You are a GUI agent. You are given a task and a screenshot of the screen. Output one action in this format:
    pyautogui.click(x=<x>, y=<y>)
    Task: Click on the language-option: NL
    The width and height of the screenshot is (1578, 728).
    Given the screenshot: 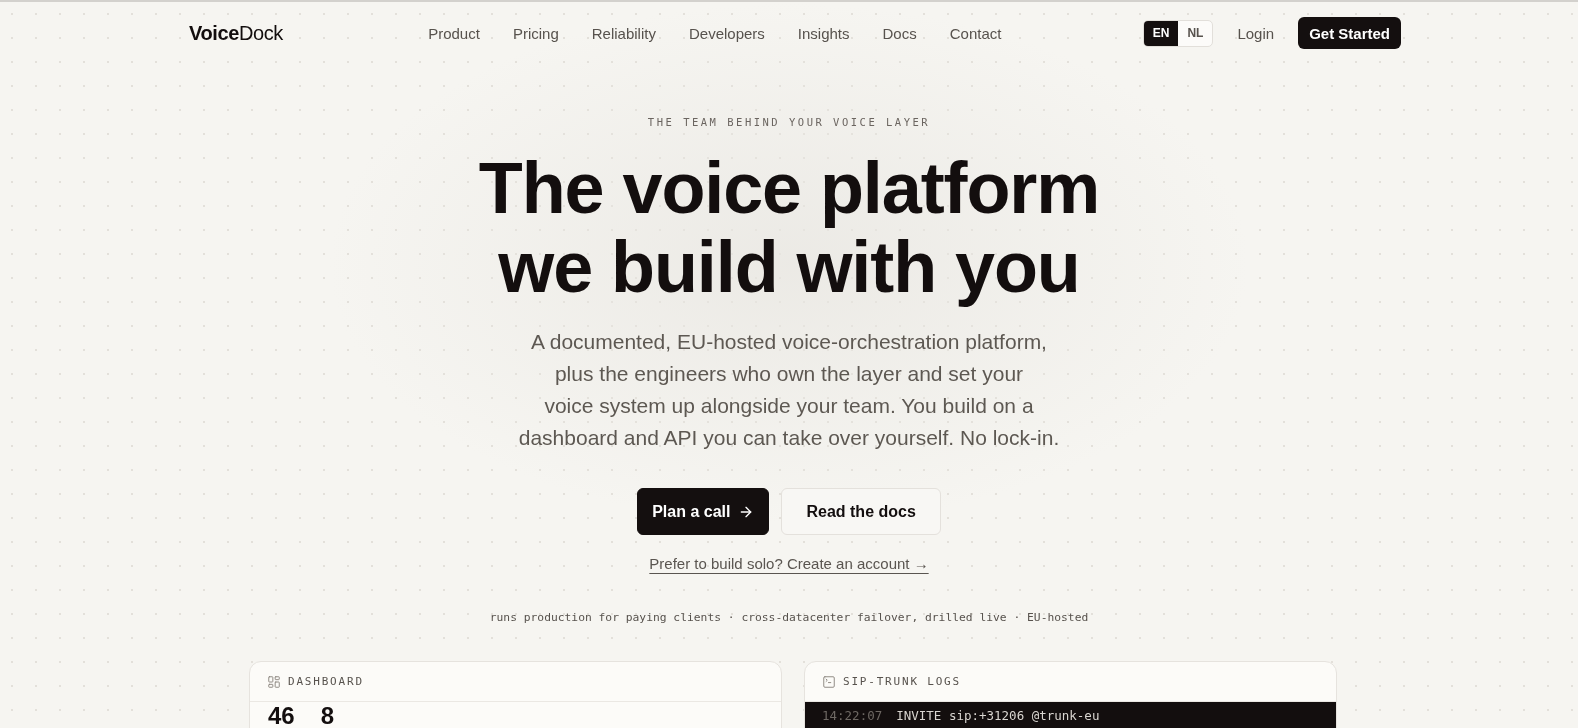 What is the action you would take?
    pyautogui.click(x=1195, y=33)
    